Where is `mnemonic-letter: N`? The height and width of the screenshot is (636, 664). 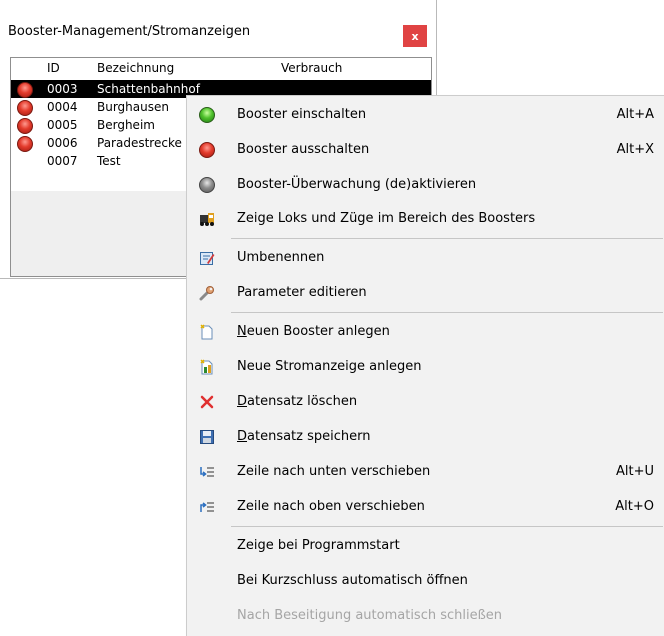
mnemonic-letter: N is located at coordinates (242, 331).